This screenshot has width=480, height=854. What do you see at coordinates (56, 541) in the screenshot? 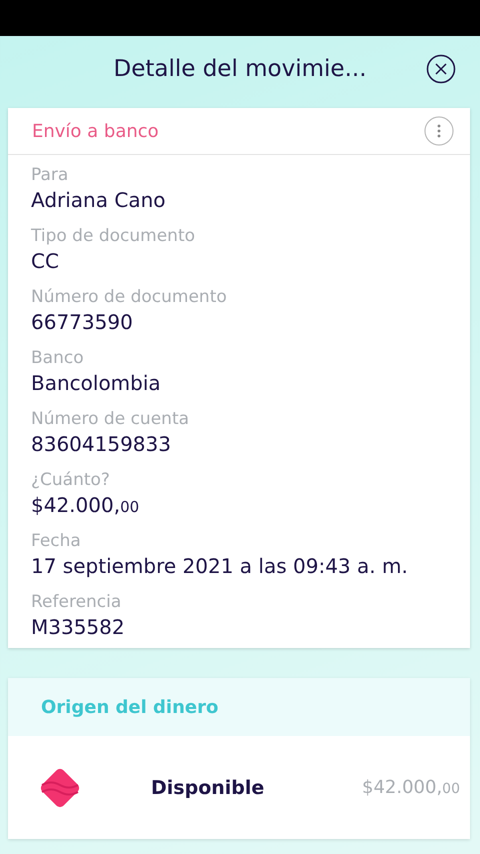
I see `field-label: Fecha` at bounding box center [56, 541].